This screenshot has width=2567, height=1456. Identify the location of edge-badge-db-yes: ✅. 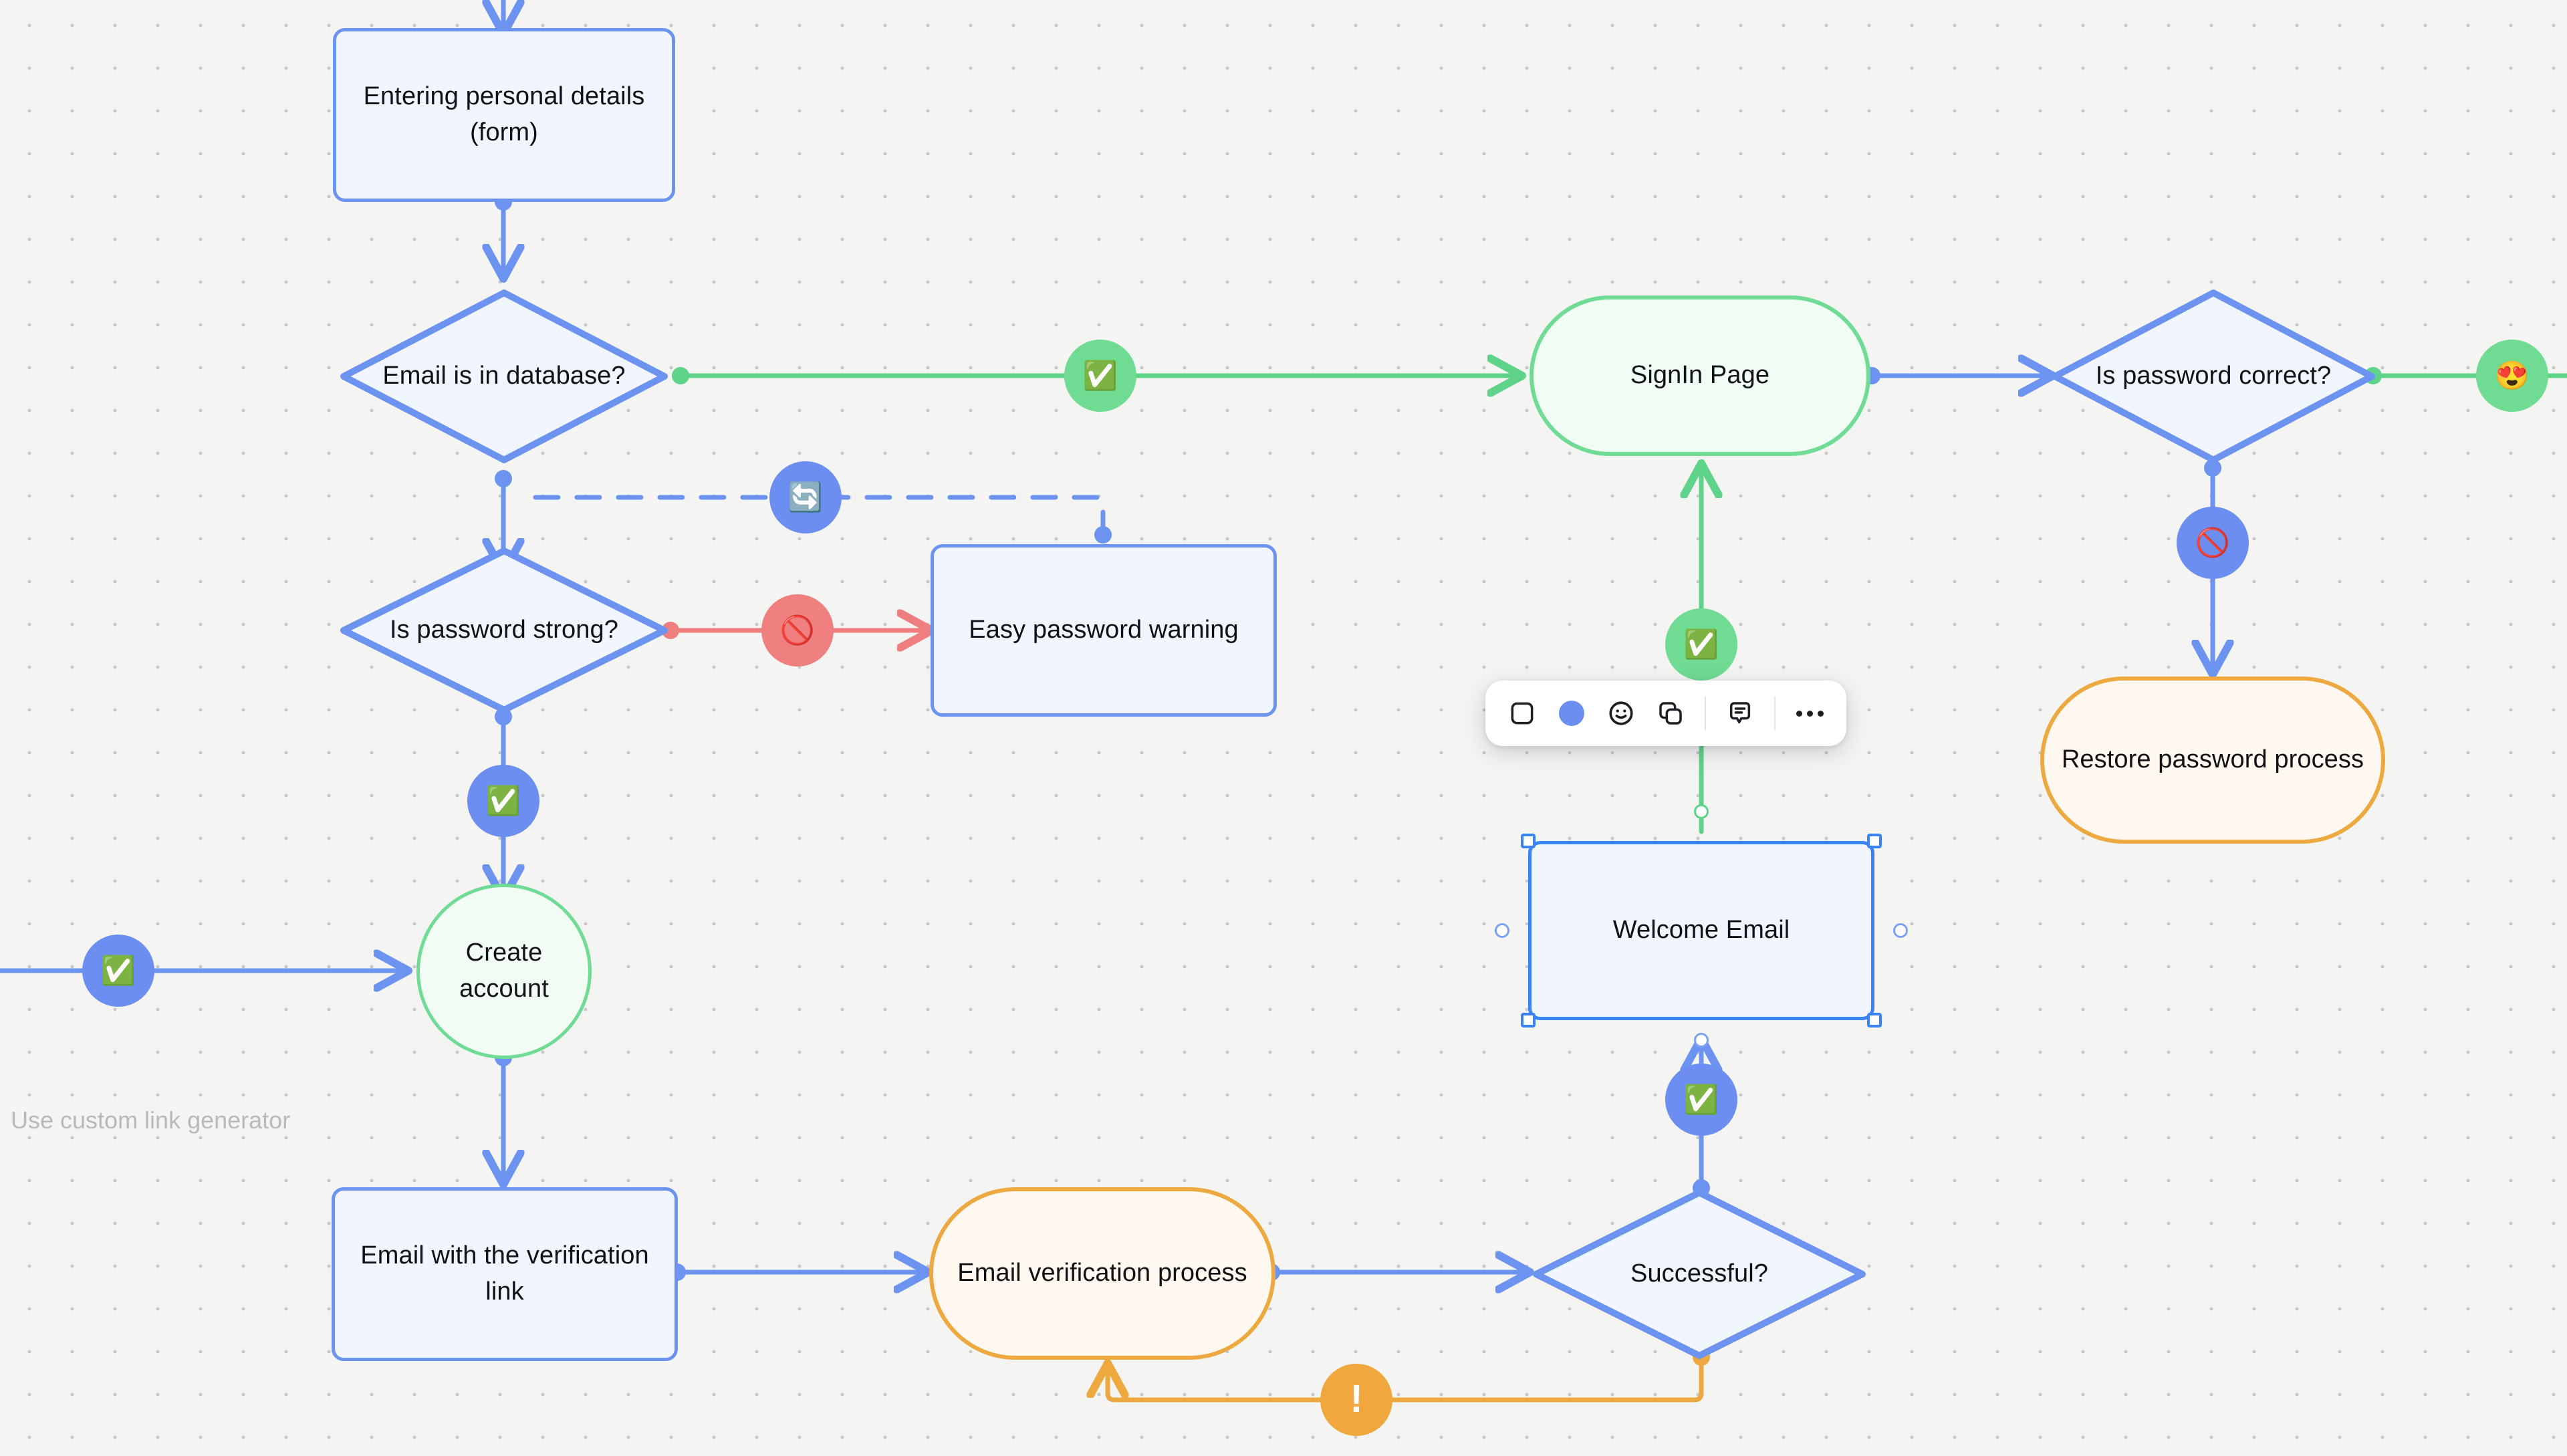
(1100, 376).